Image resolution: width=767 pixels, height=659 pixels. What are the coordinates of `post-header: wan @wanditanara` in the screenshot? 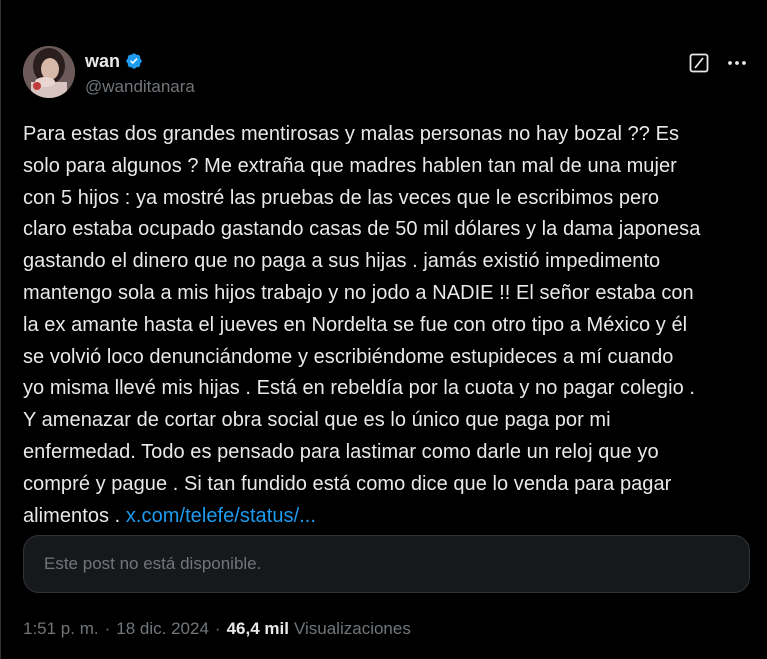 It's located at (385, 74).